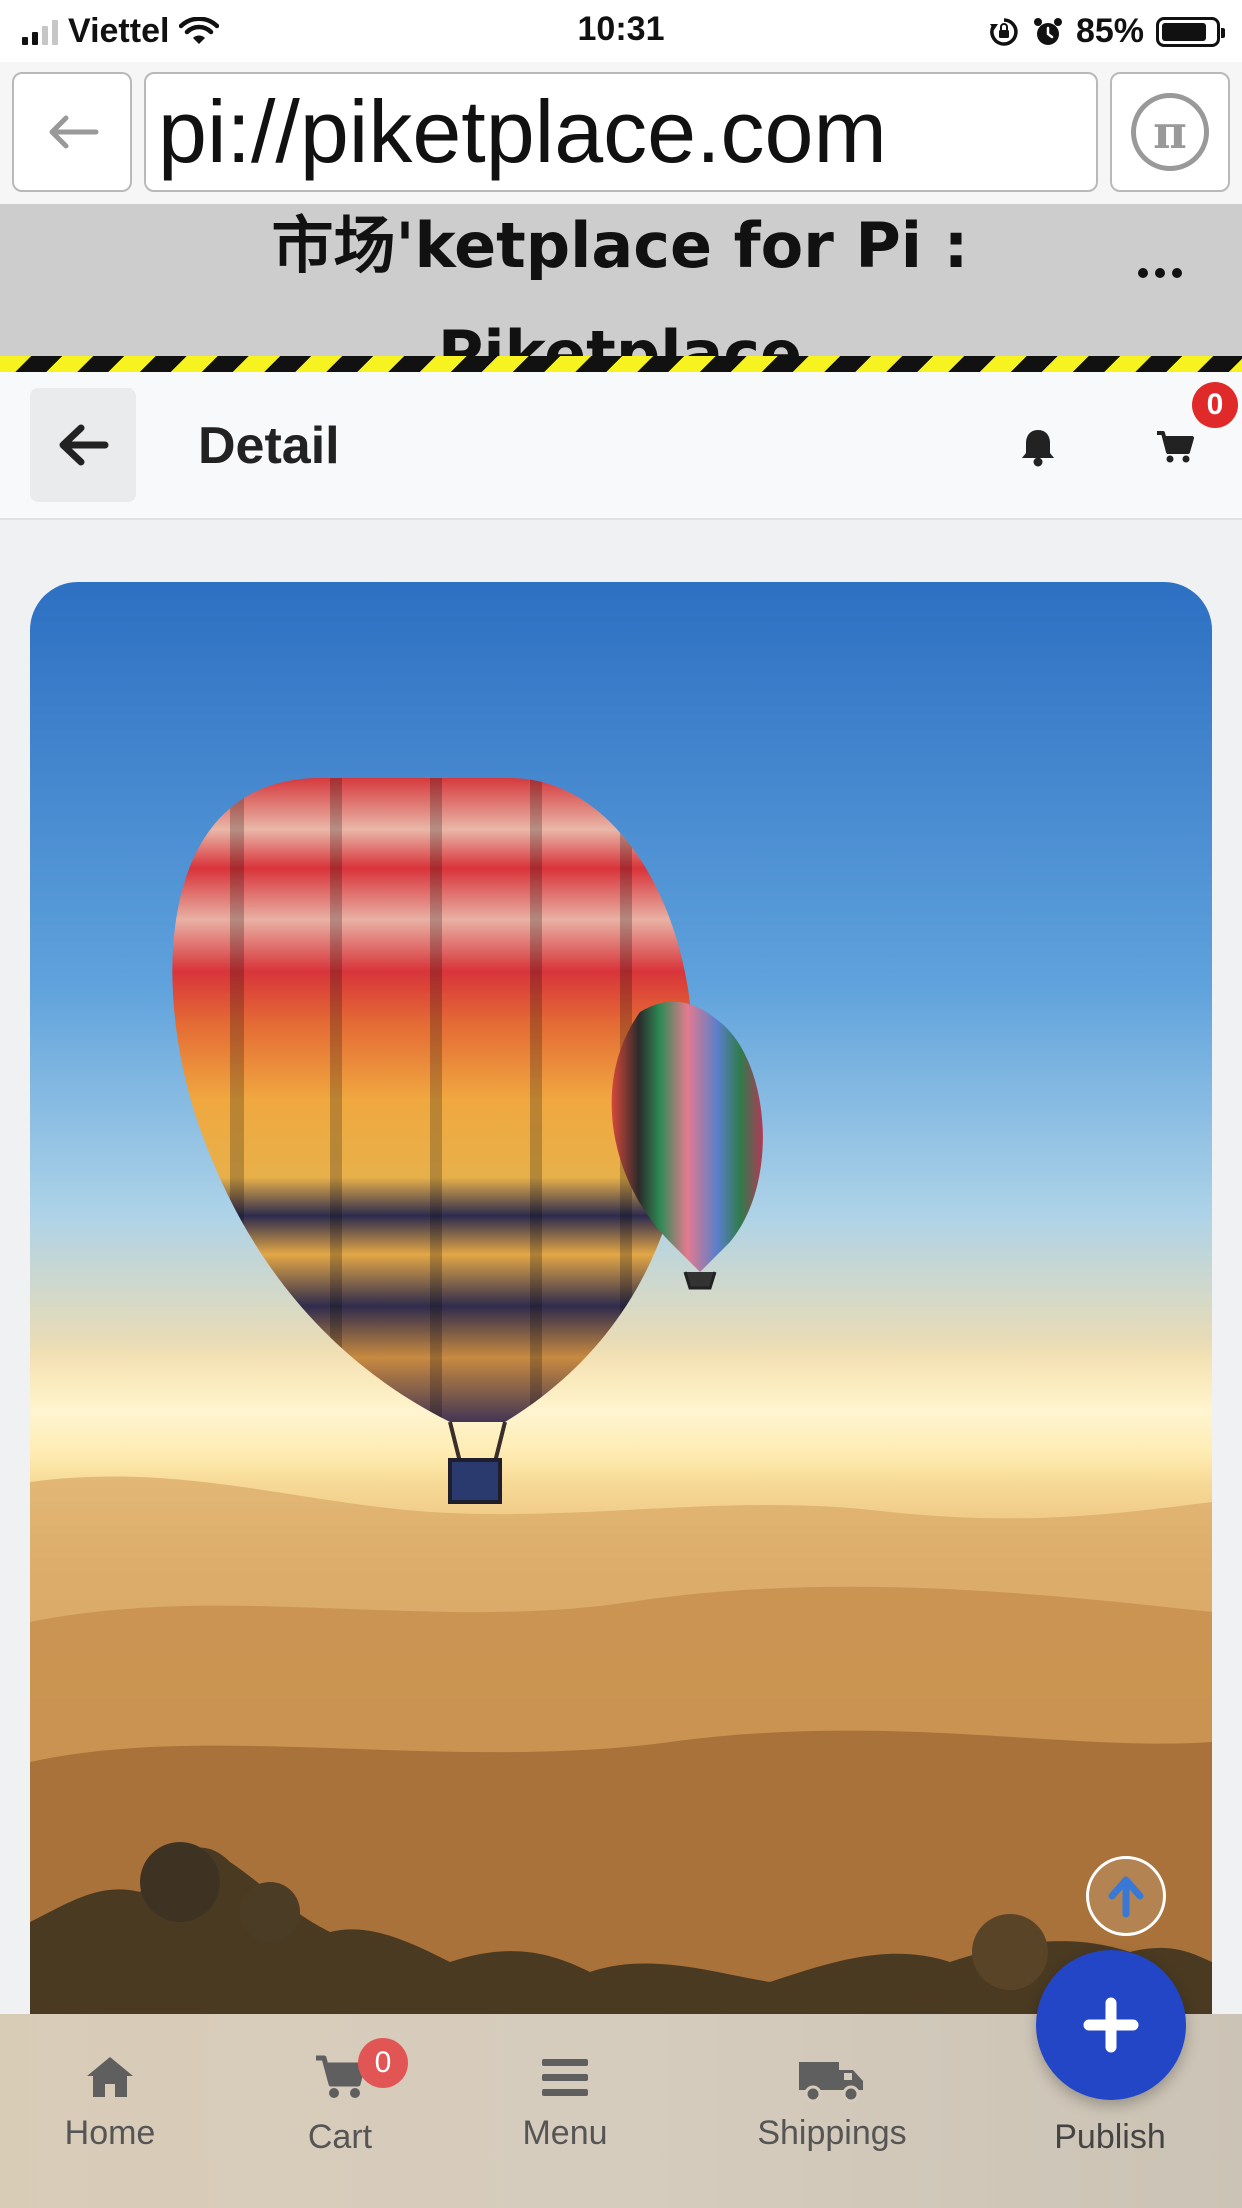 This screenshot has width=1242, height=2208. I want to click on arrow-up-icon, so click(1126, 1897).